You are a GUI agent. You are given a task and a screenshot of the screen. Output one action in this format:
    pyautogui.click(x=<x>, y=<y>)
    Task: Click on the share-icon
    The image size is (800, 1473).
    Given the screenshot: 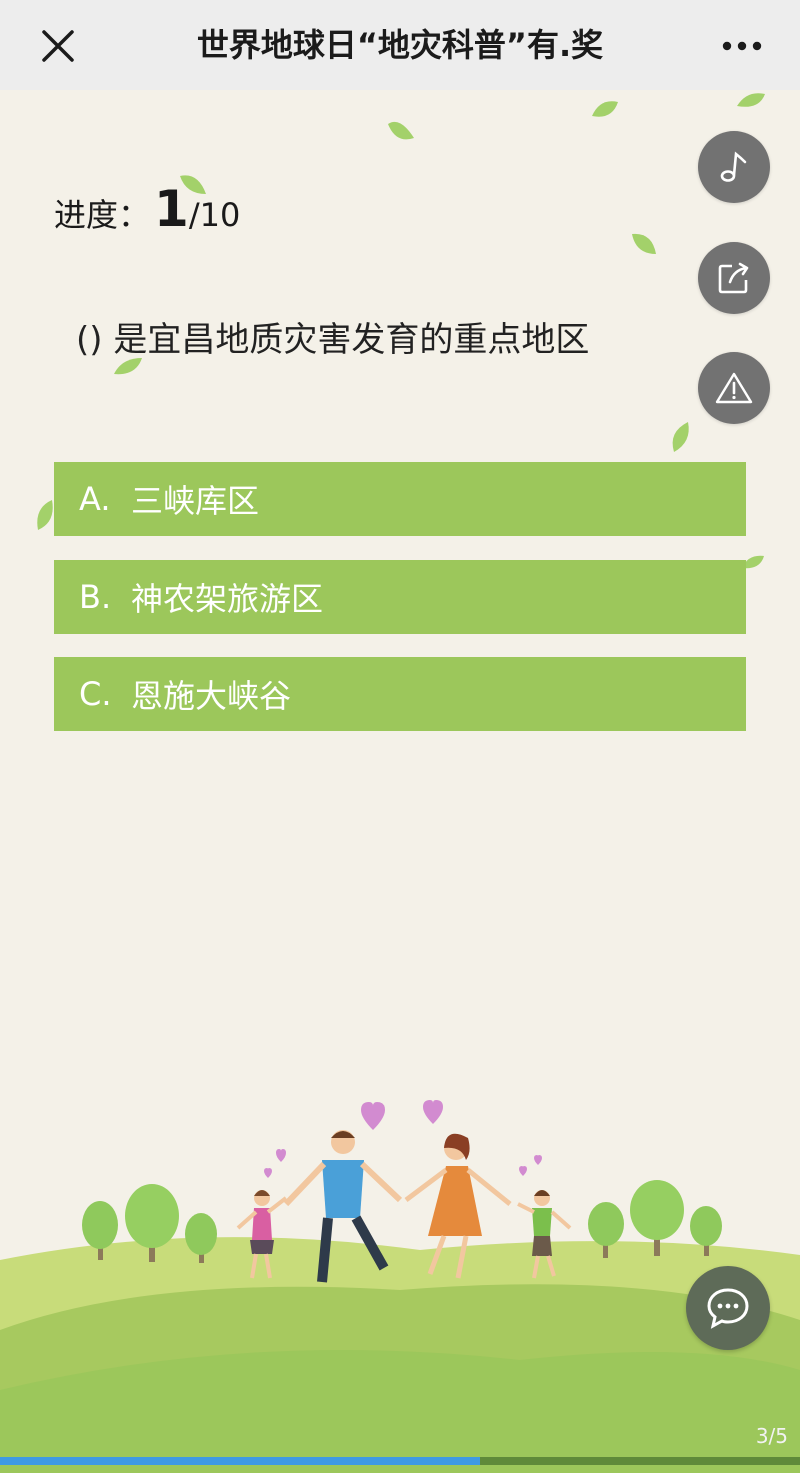 What is the action you would take?
    pyautogui.click(x=733, y=278)
    